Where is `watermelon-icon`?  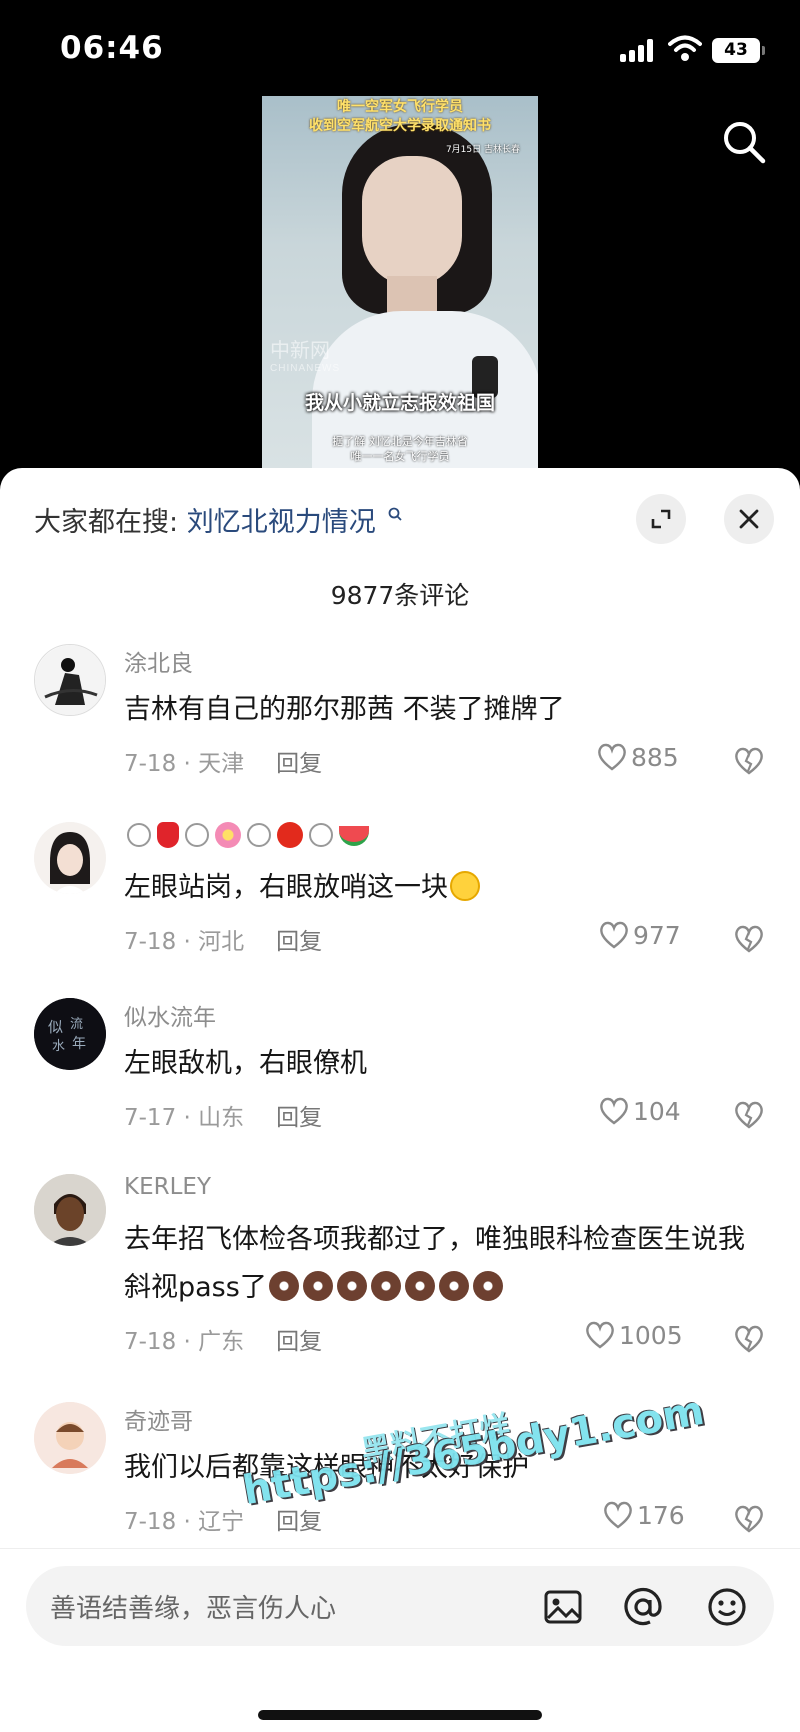
watermelon-icon is located at coordinates (354, 836).